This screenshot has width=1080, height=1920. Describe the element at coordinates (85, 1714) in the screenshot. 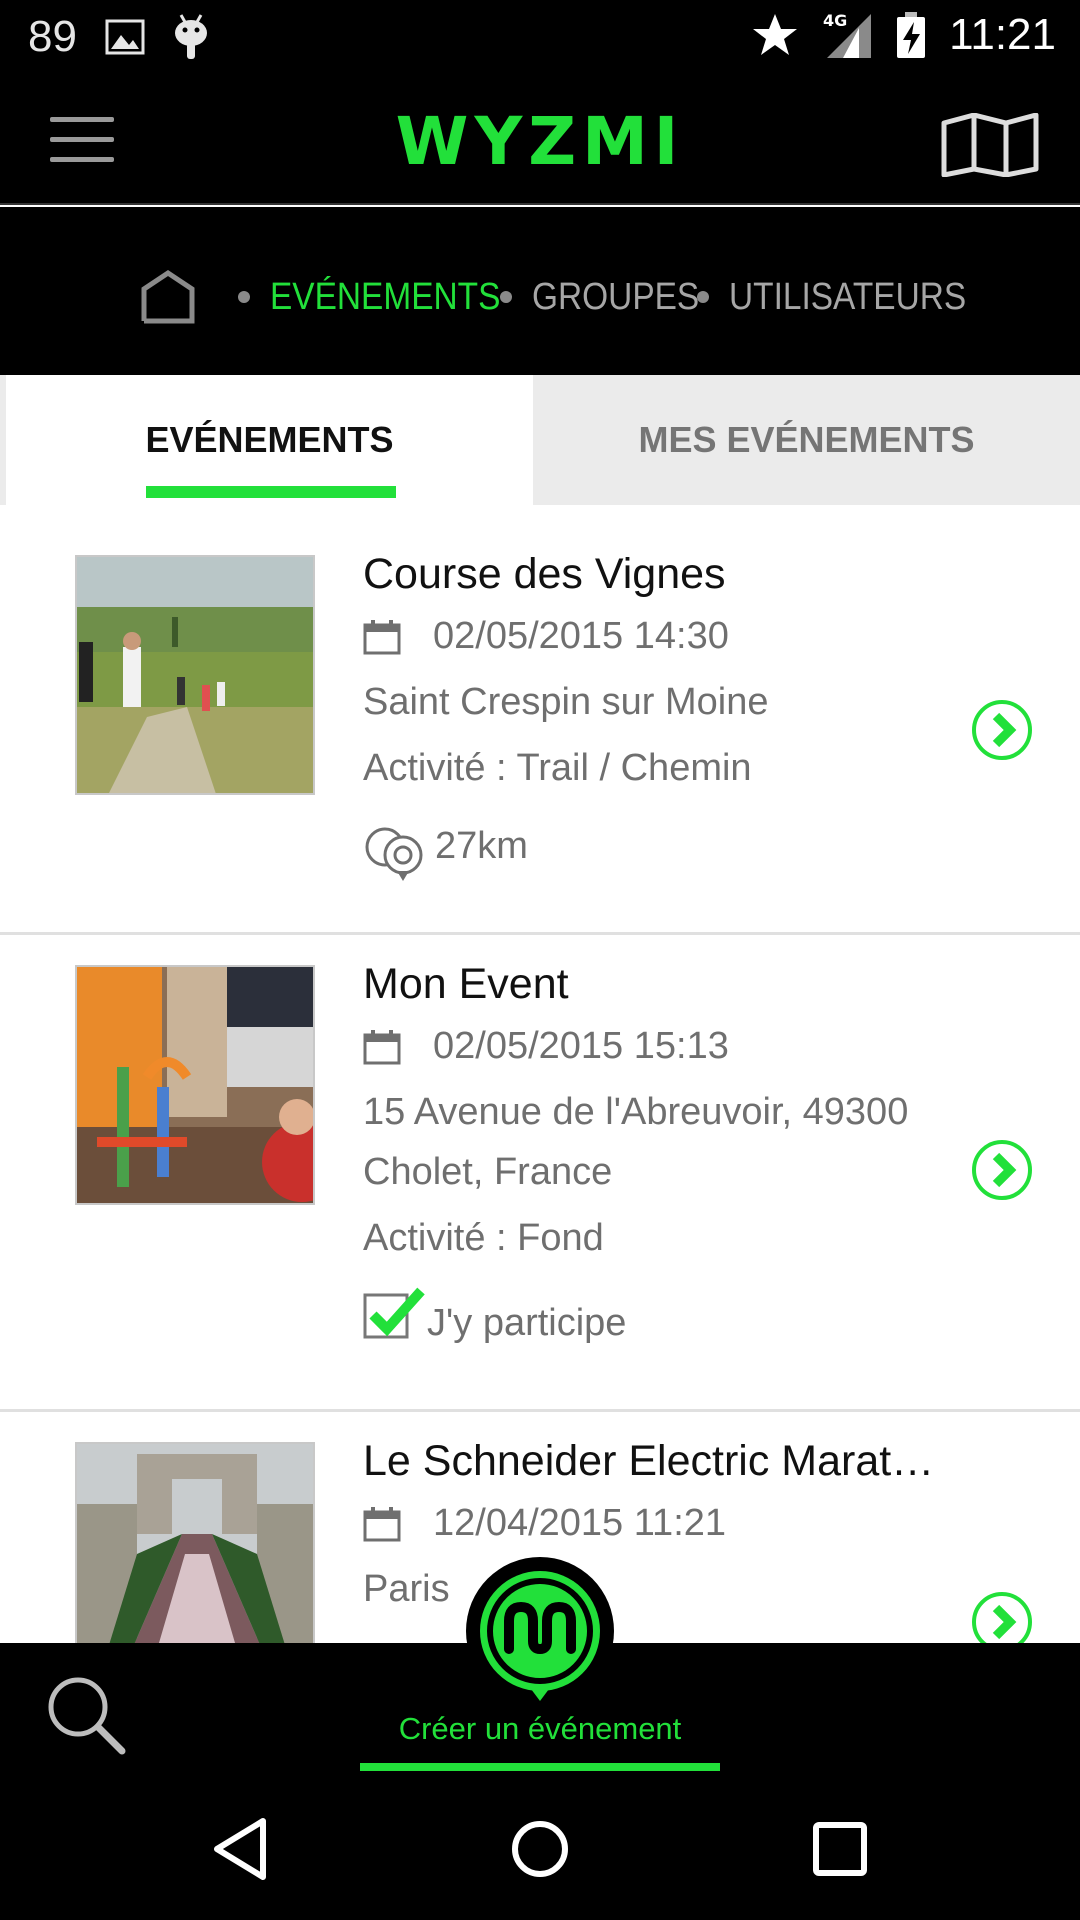

I see `search-icon` at that location.